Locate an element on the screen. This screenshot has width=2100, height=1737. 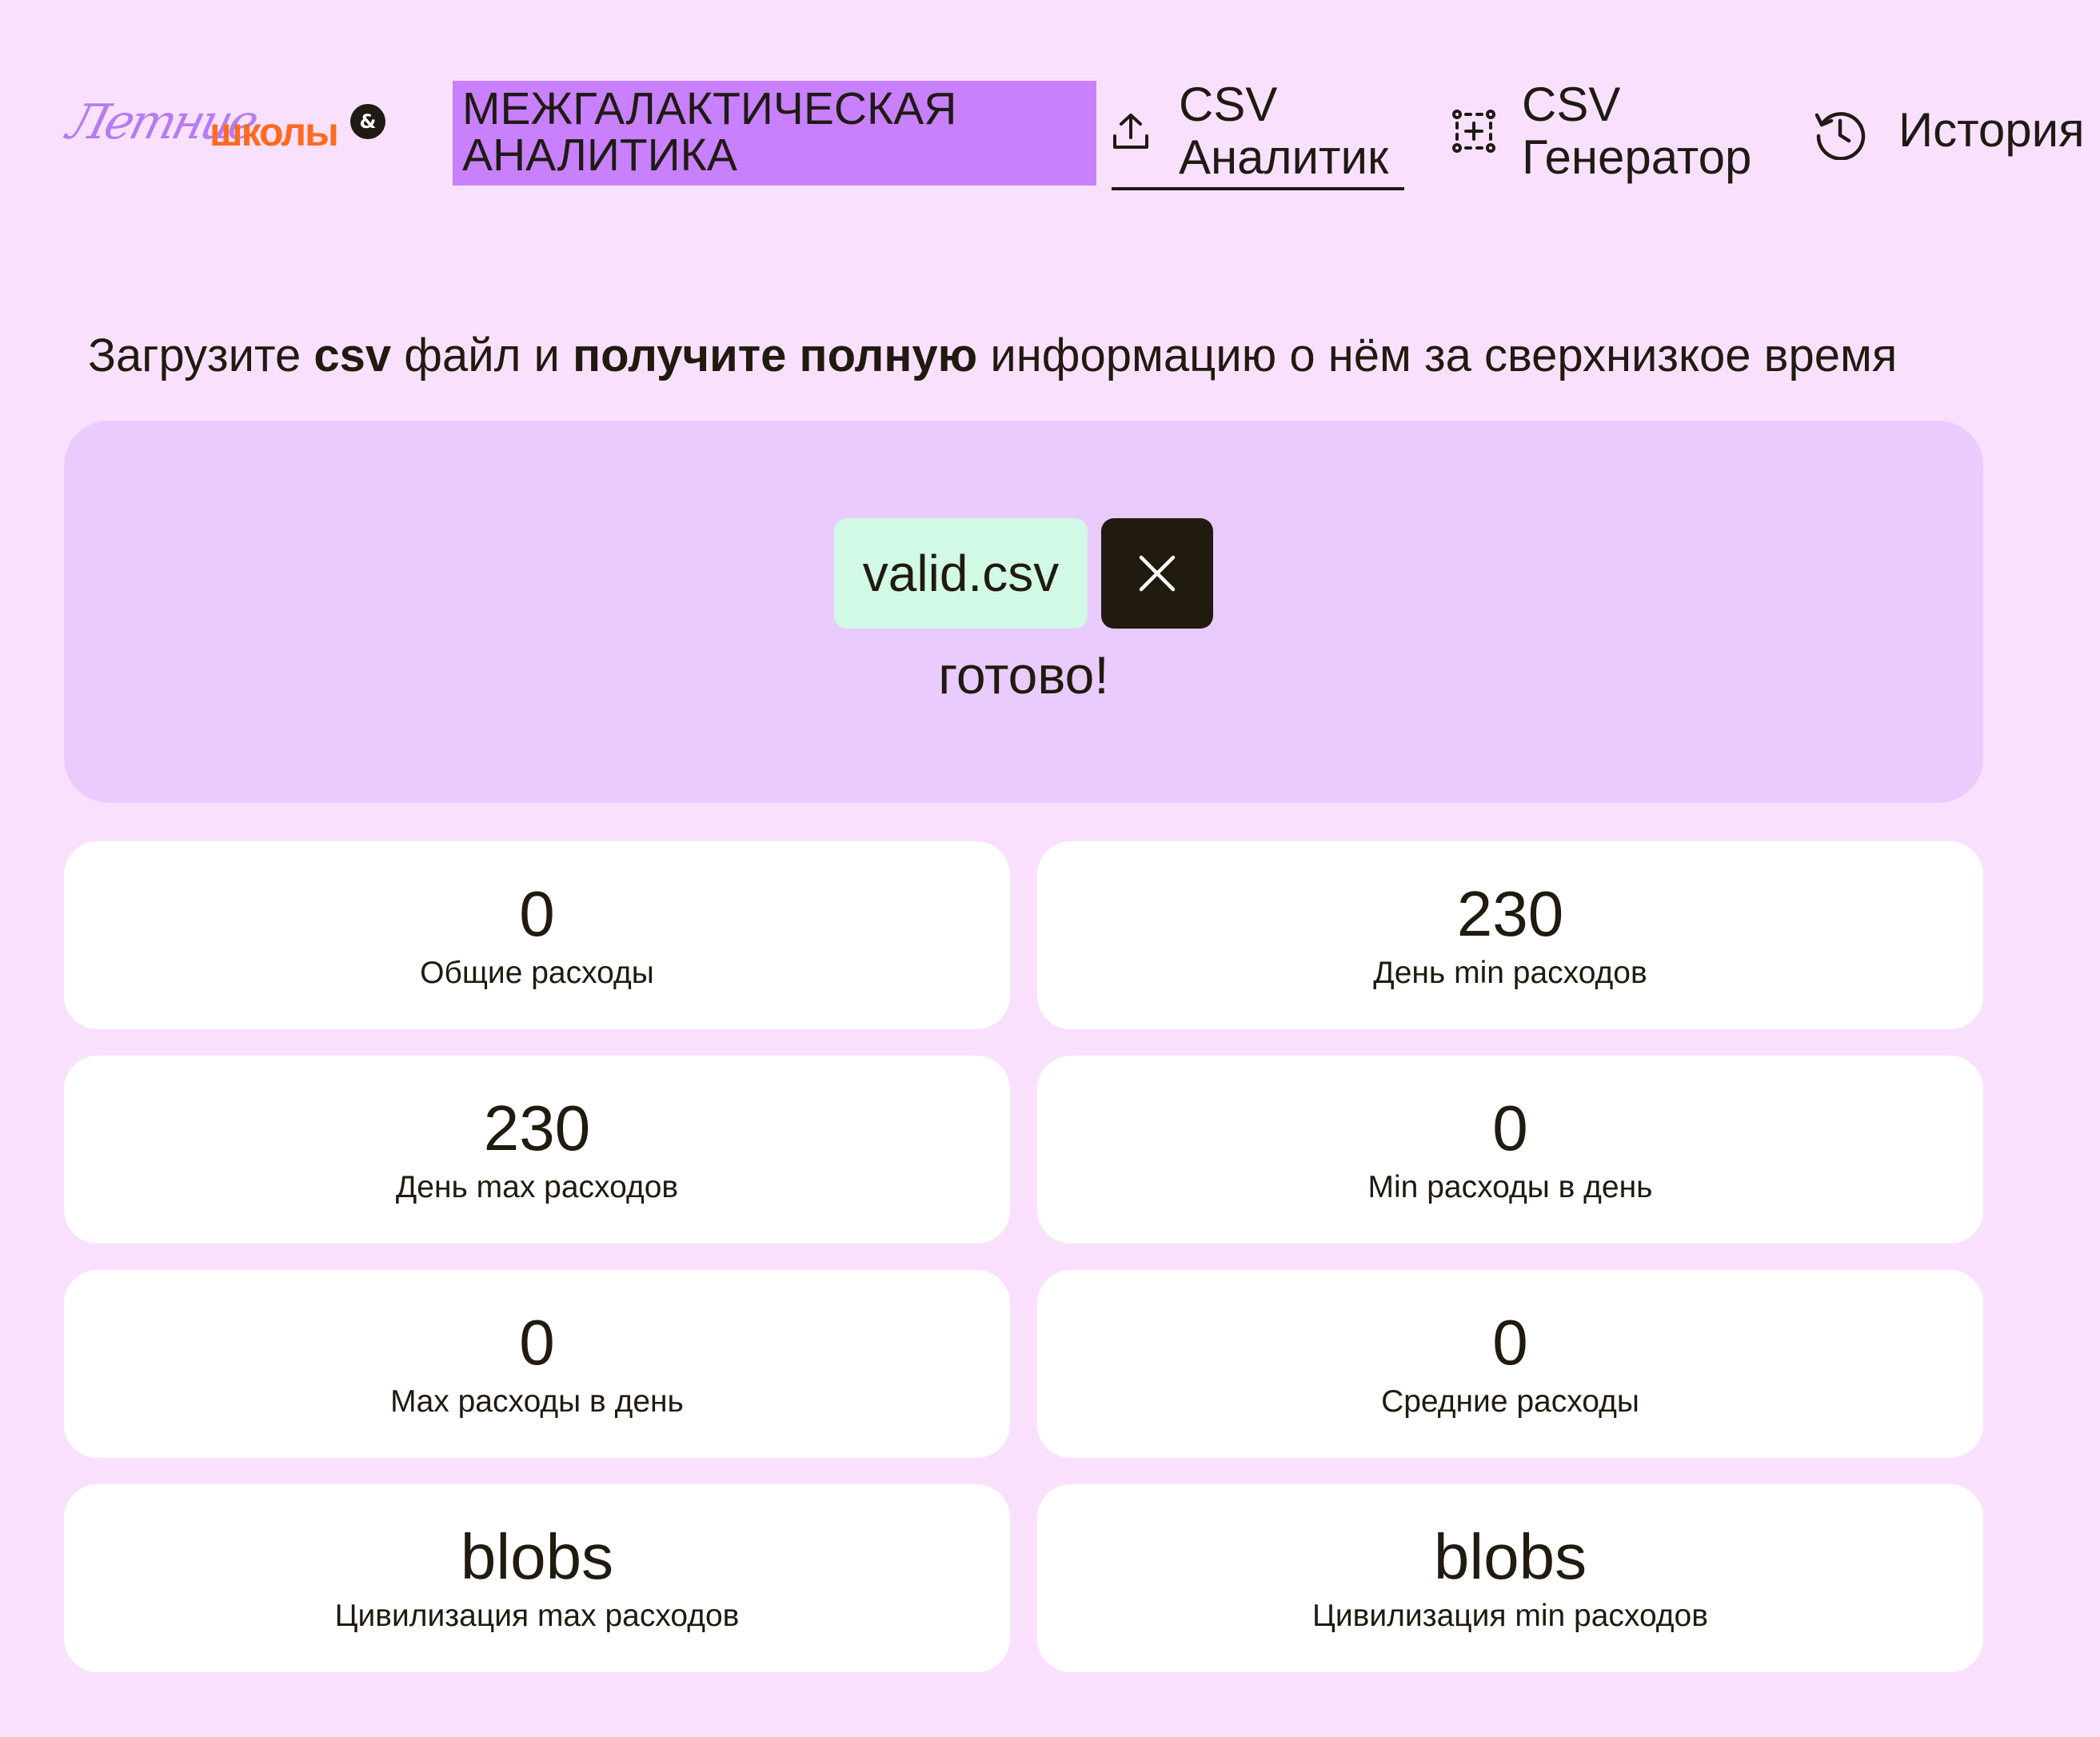
stat-card-max-expense-civilization: blobs Цивилизация max расходов is located at coordinates (537, 1578).